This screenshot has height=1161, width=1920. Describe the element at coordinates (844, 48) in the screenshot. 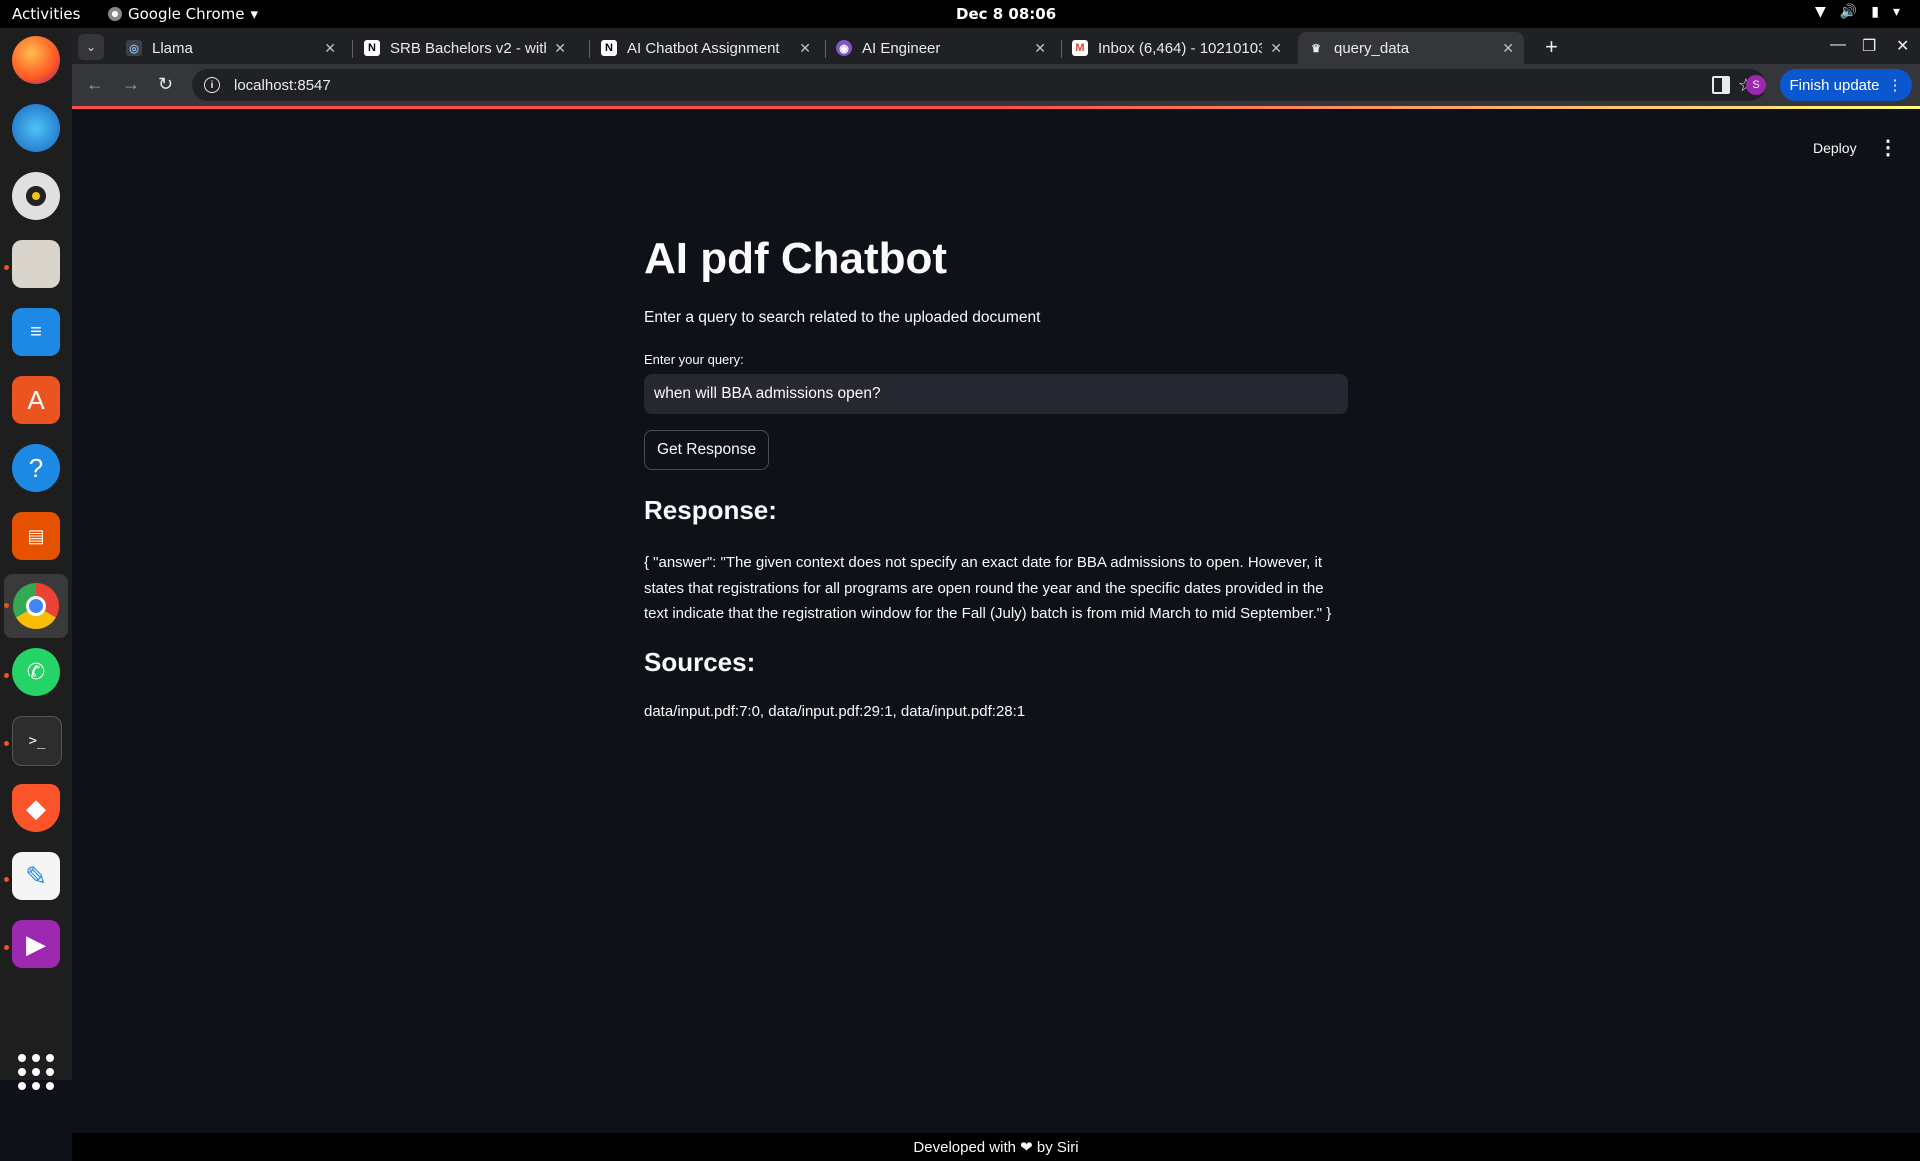

I see `app-icon: ◉` at that location.